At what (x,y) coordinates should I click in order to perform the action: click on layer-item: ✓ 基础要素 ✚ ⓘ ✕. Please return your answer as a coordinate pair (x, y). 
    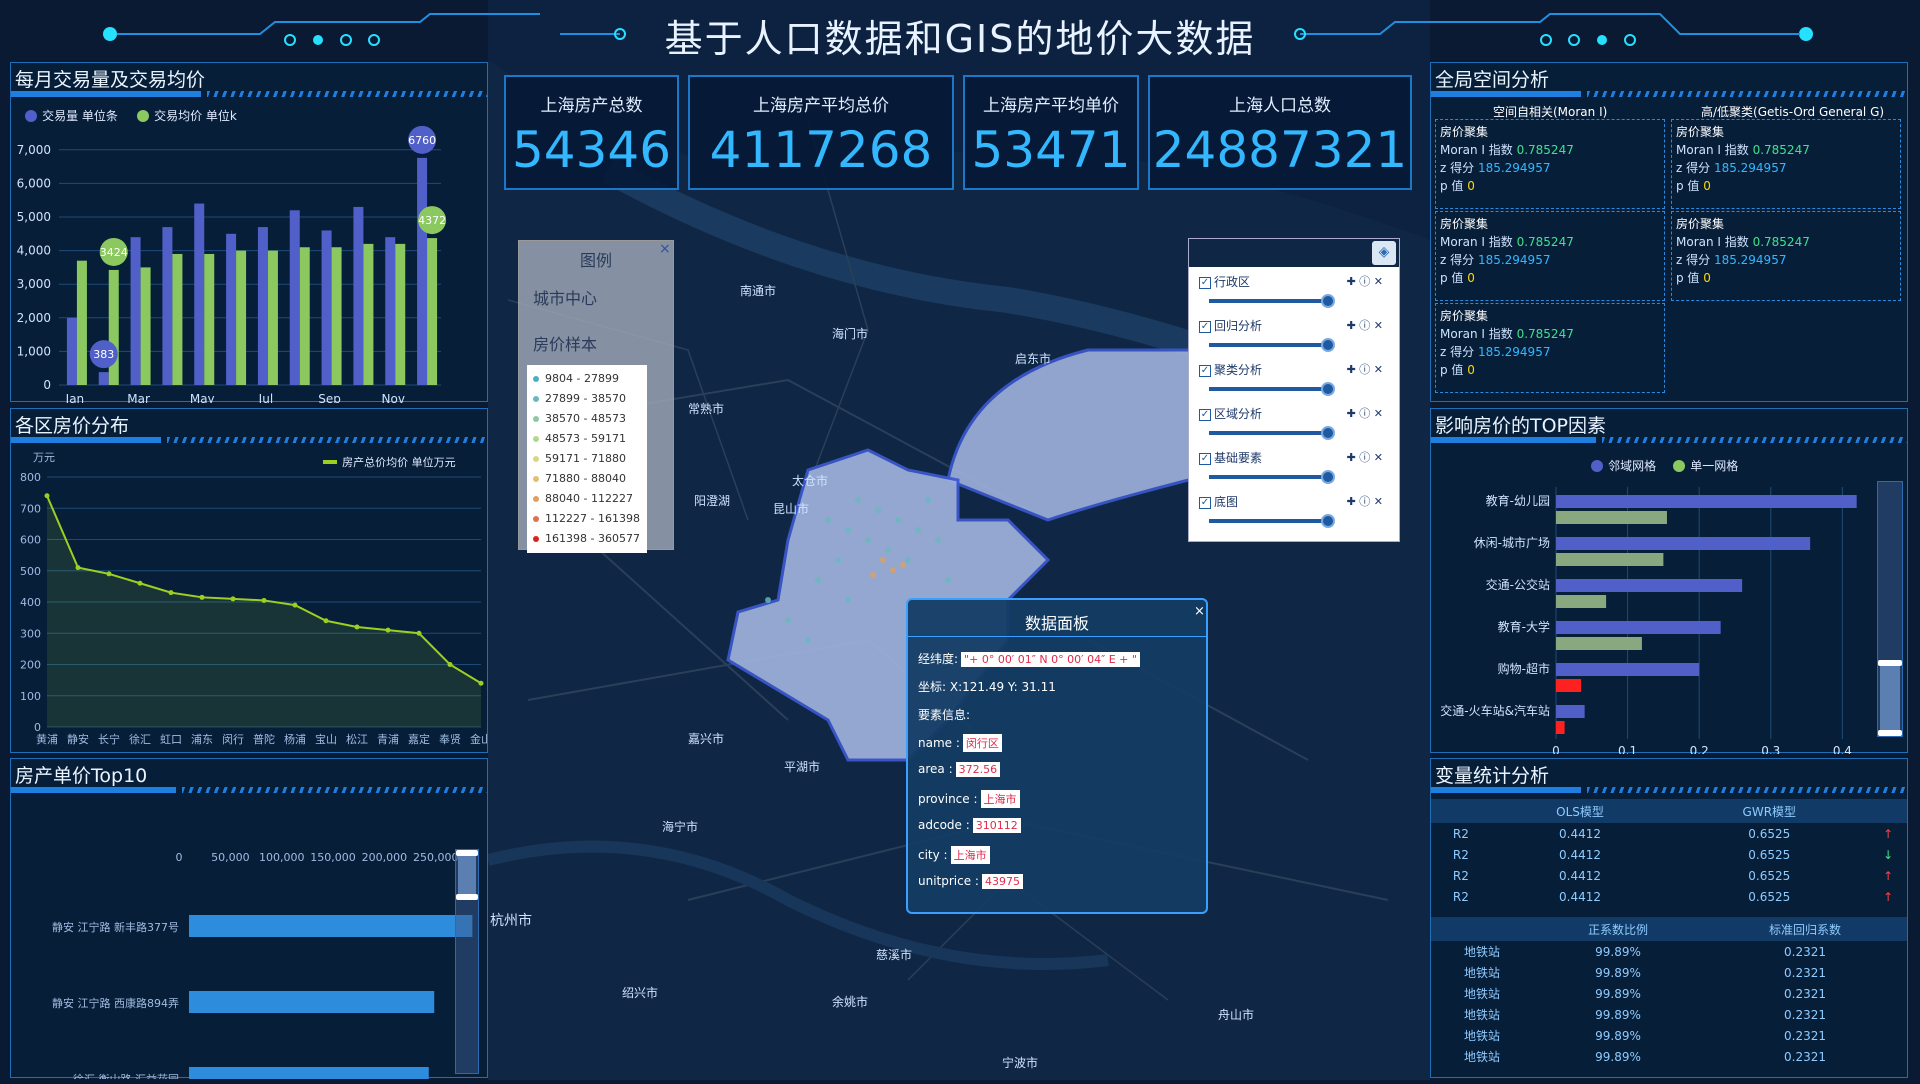
    Looking at the image, I should click on (1294, 471).